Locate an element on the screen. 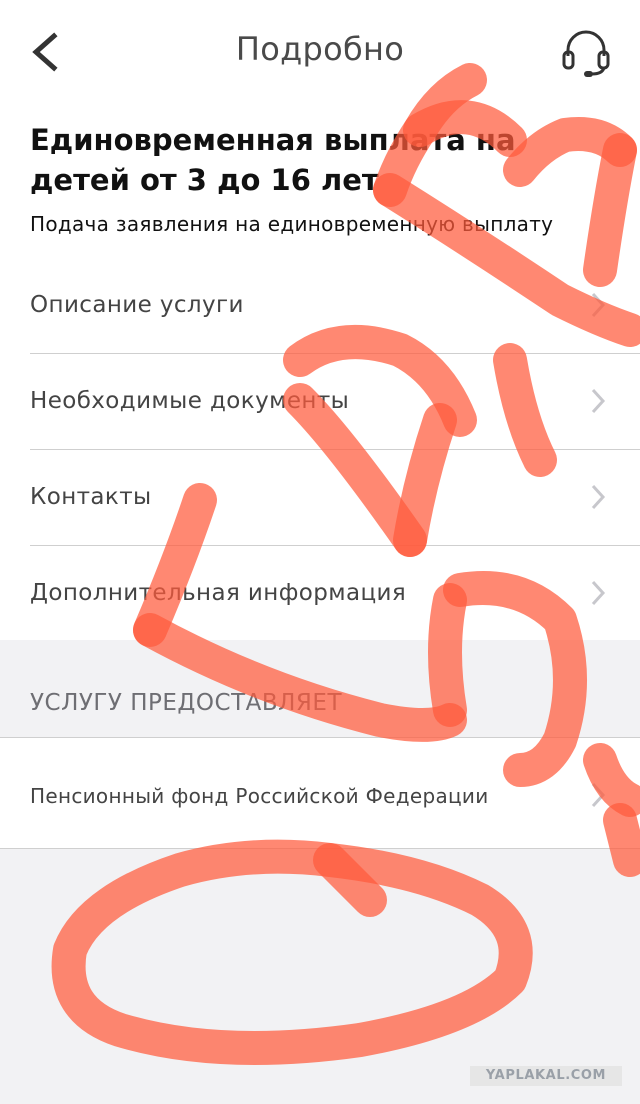 The height and width of the screenshot is (1104, 640). menu-item-label: Описание услуги is located at coordinates (137, 305).